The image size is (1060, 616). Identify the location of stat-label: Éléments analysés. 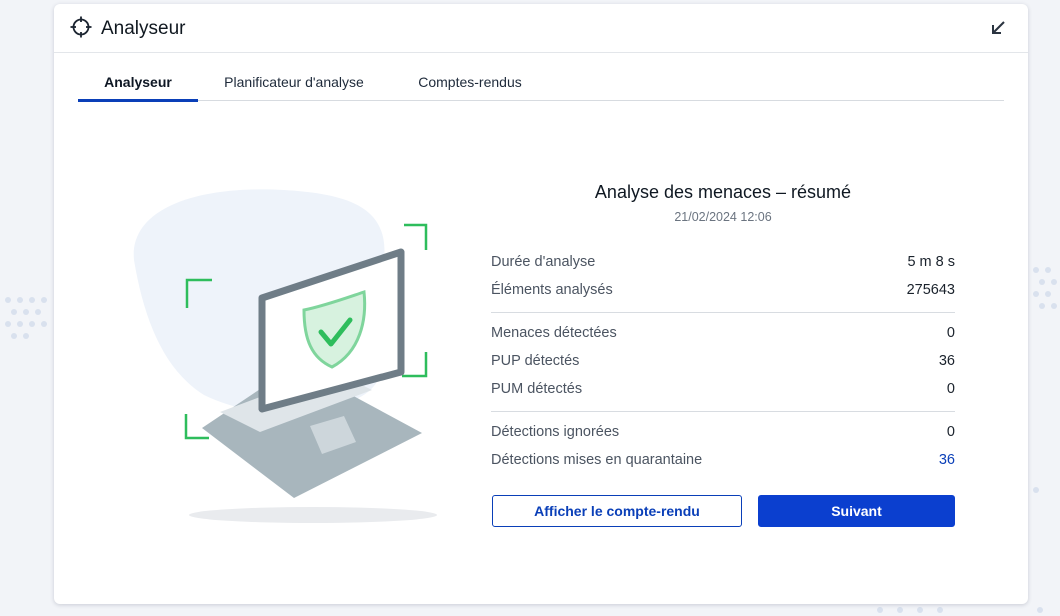
(552, 290).